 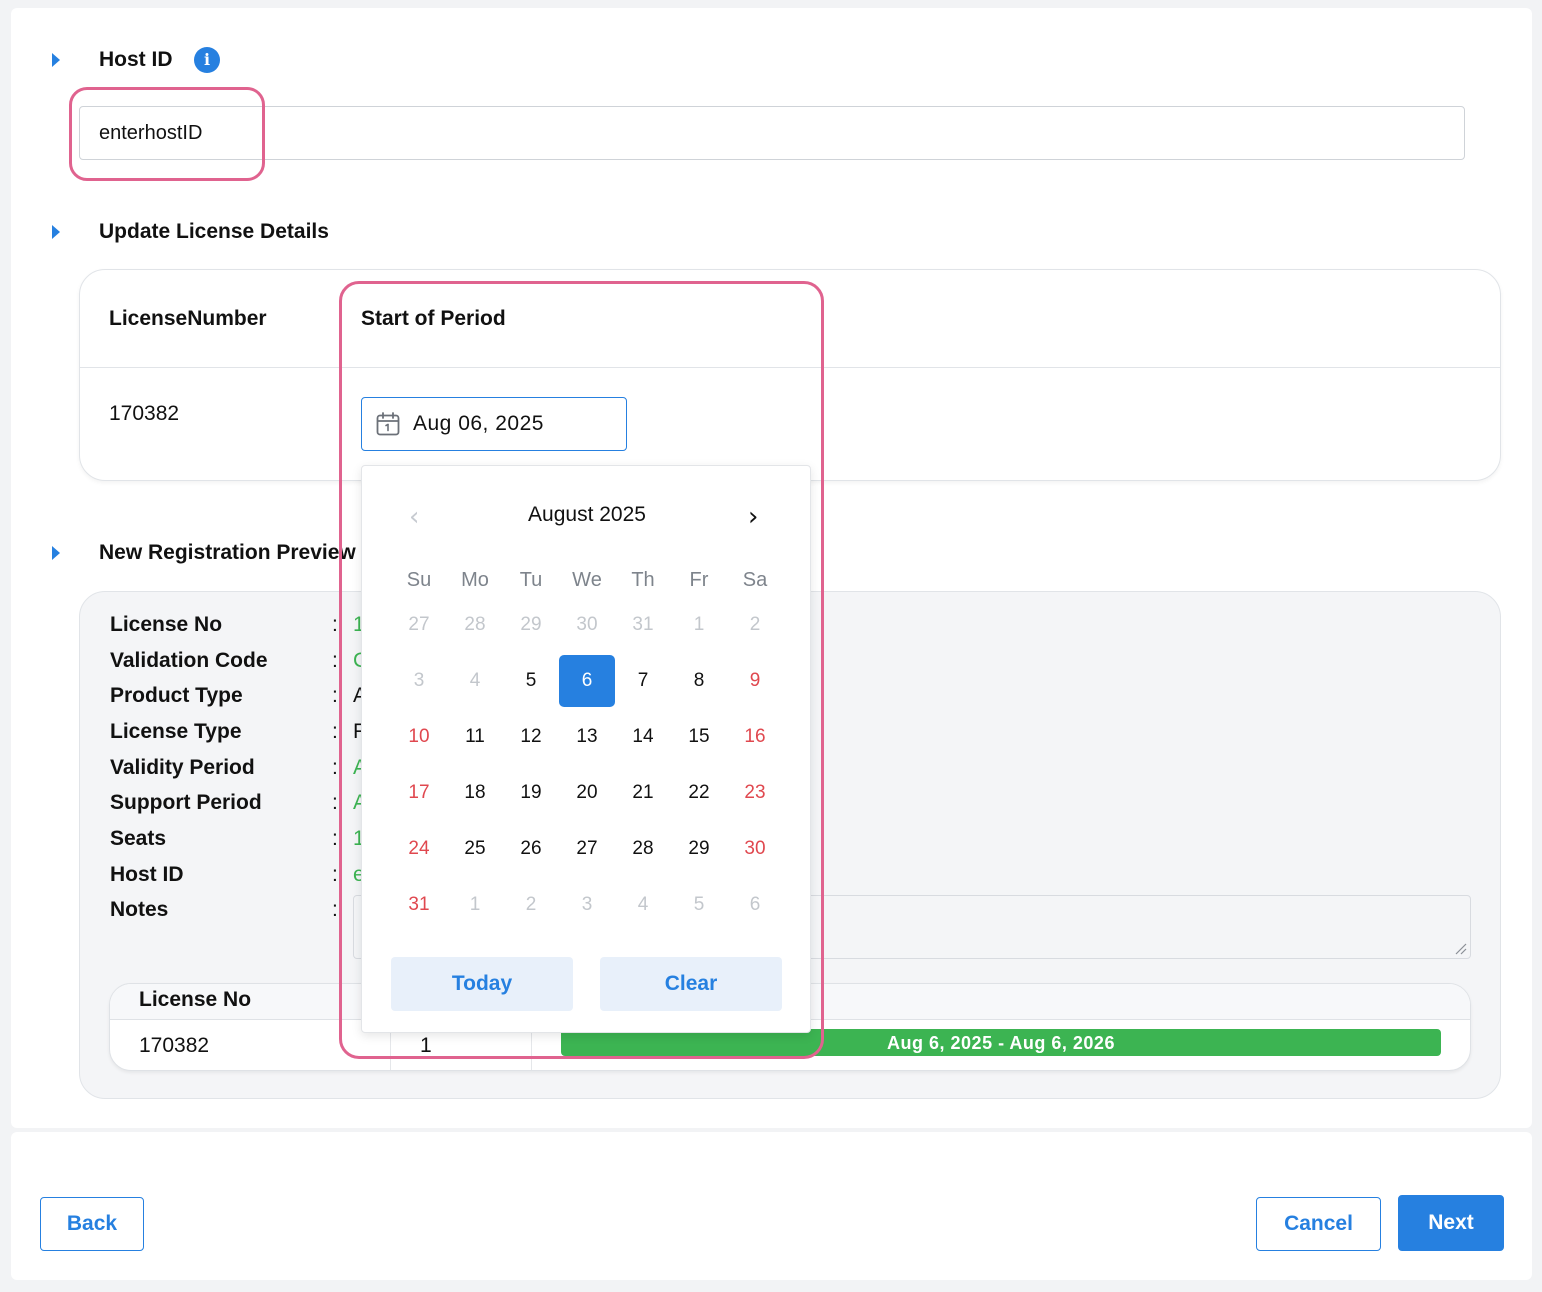 I want to click on field-label-product-type: Product Type, so click(x=176, y=695).